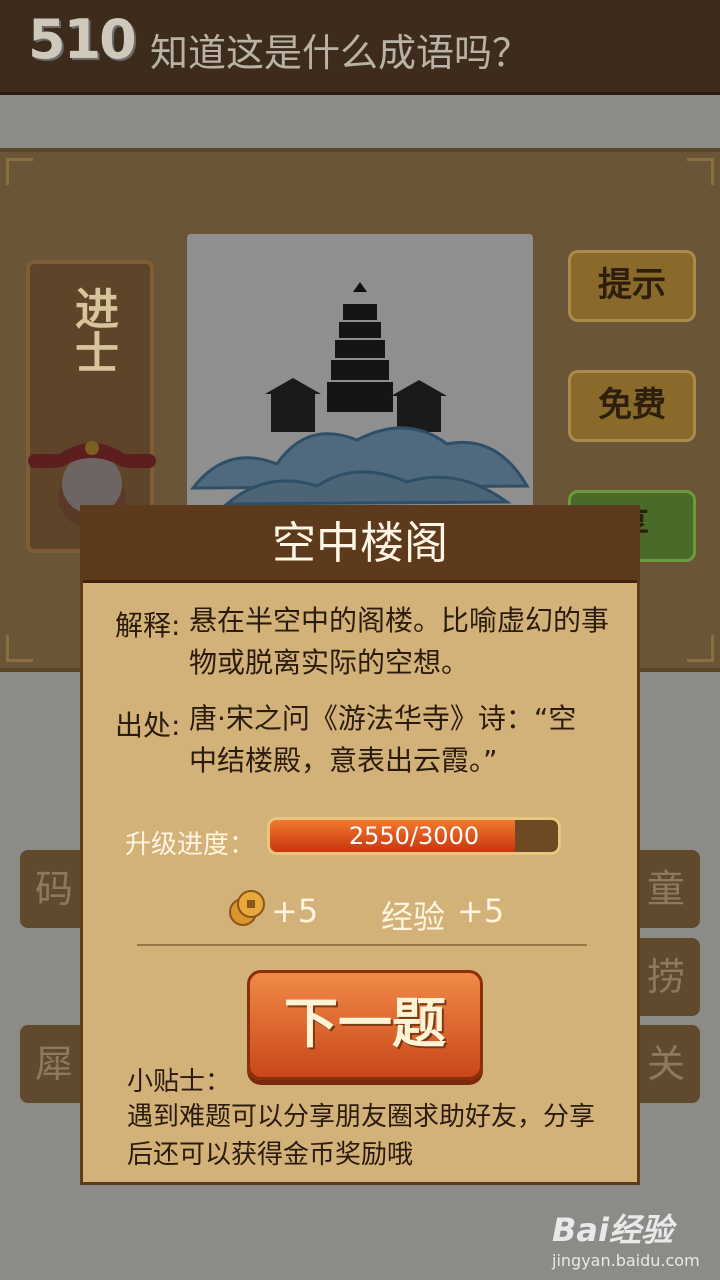  What do you see at coordinates (247, 908) in the screenshot?
I see `coin-icon` at bounding box center [247, 908].